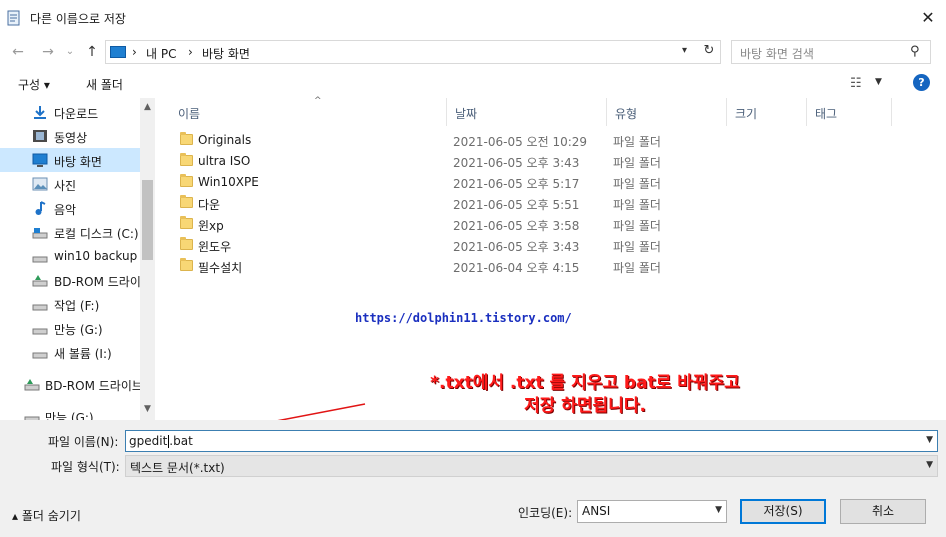 This screenshot has width=946, height=537. What do you see at coordinates (684, 50) in the screenshot?
I see `chevron-down-icon: ▾` at bounding box center [684, 50].